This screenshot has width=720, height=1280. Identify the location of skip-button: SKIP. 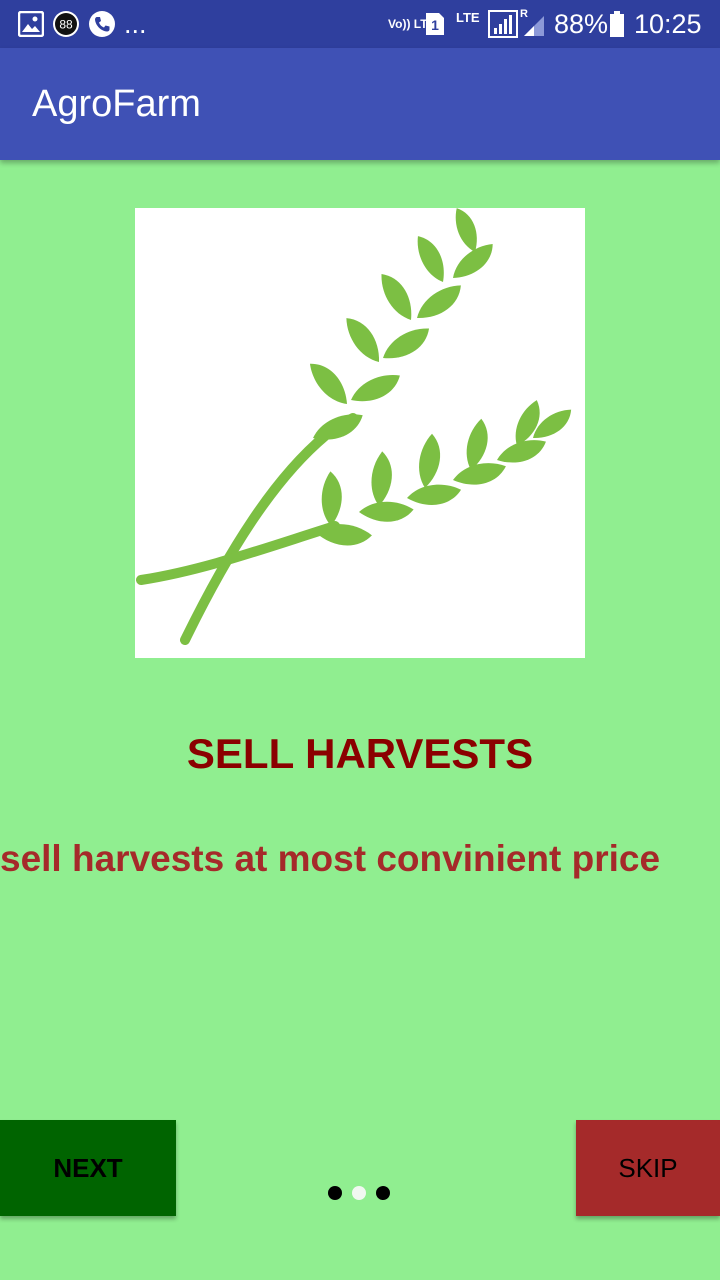
(648, 1168).